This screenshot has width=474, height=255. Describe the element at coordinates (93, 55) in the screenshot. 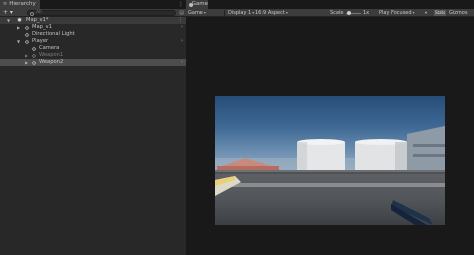

I see `tree-item-weapon1: ▶ Weapon1` at that location.